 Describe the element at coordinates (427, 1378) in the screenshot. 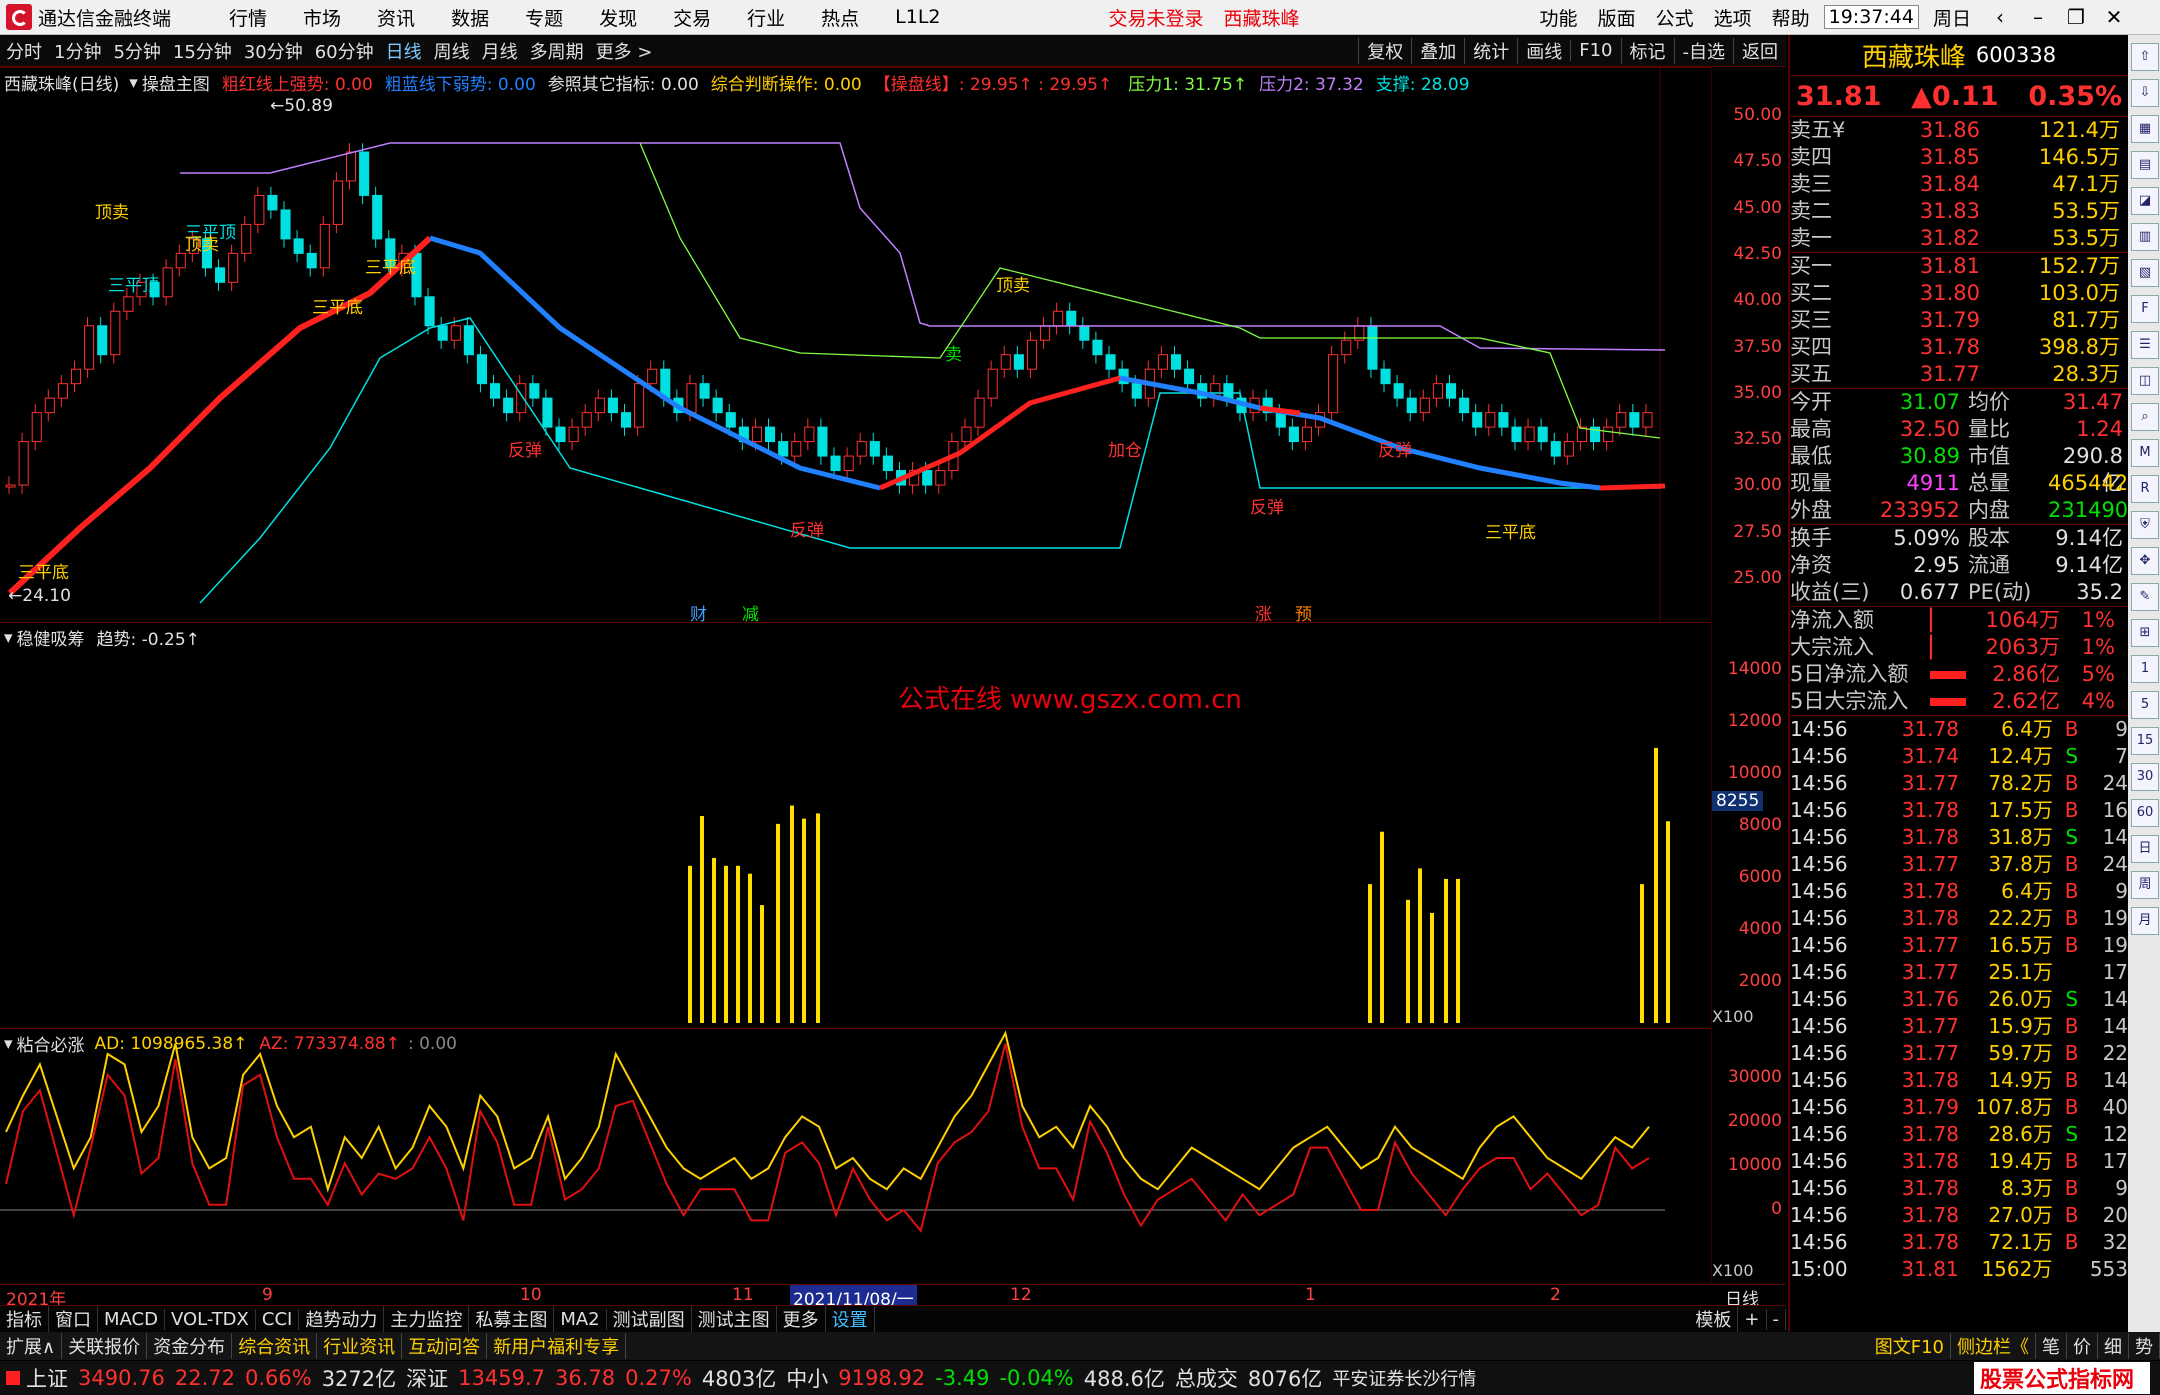

I see `index-label: 深证` at that location.